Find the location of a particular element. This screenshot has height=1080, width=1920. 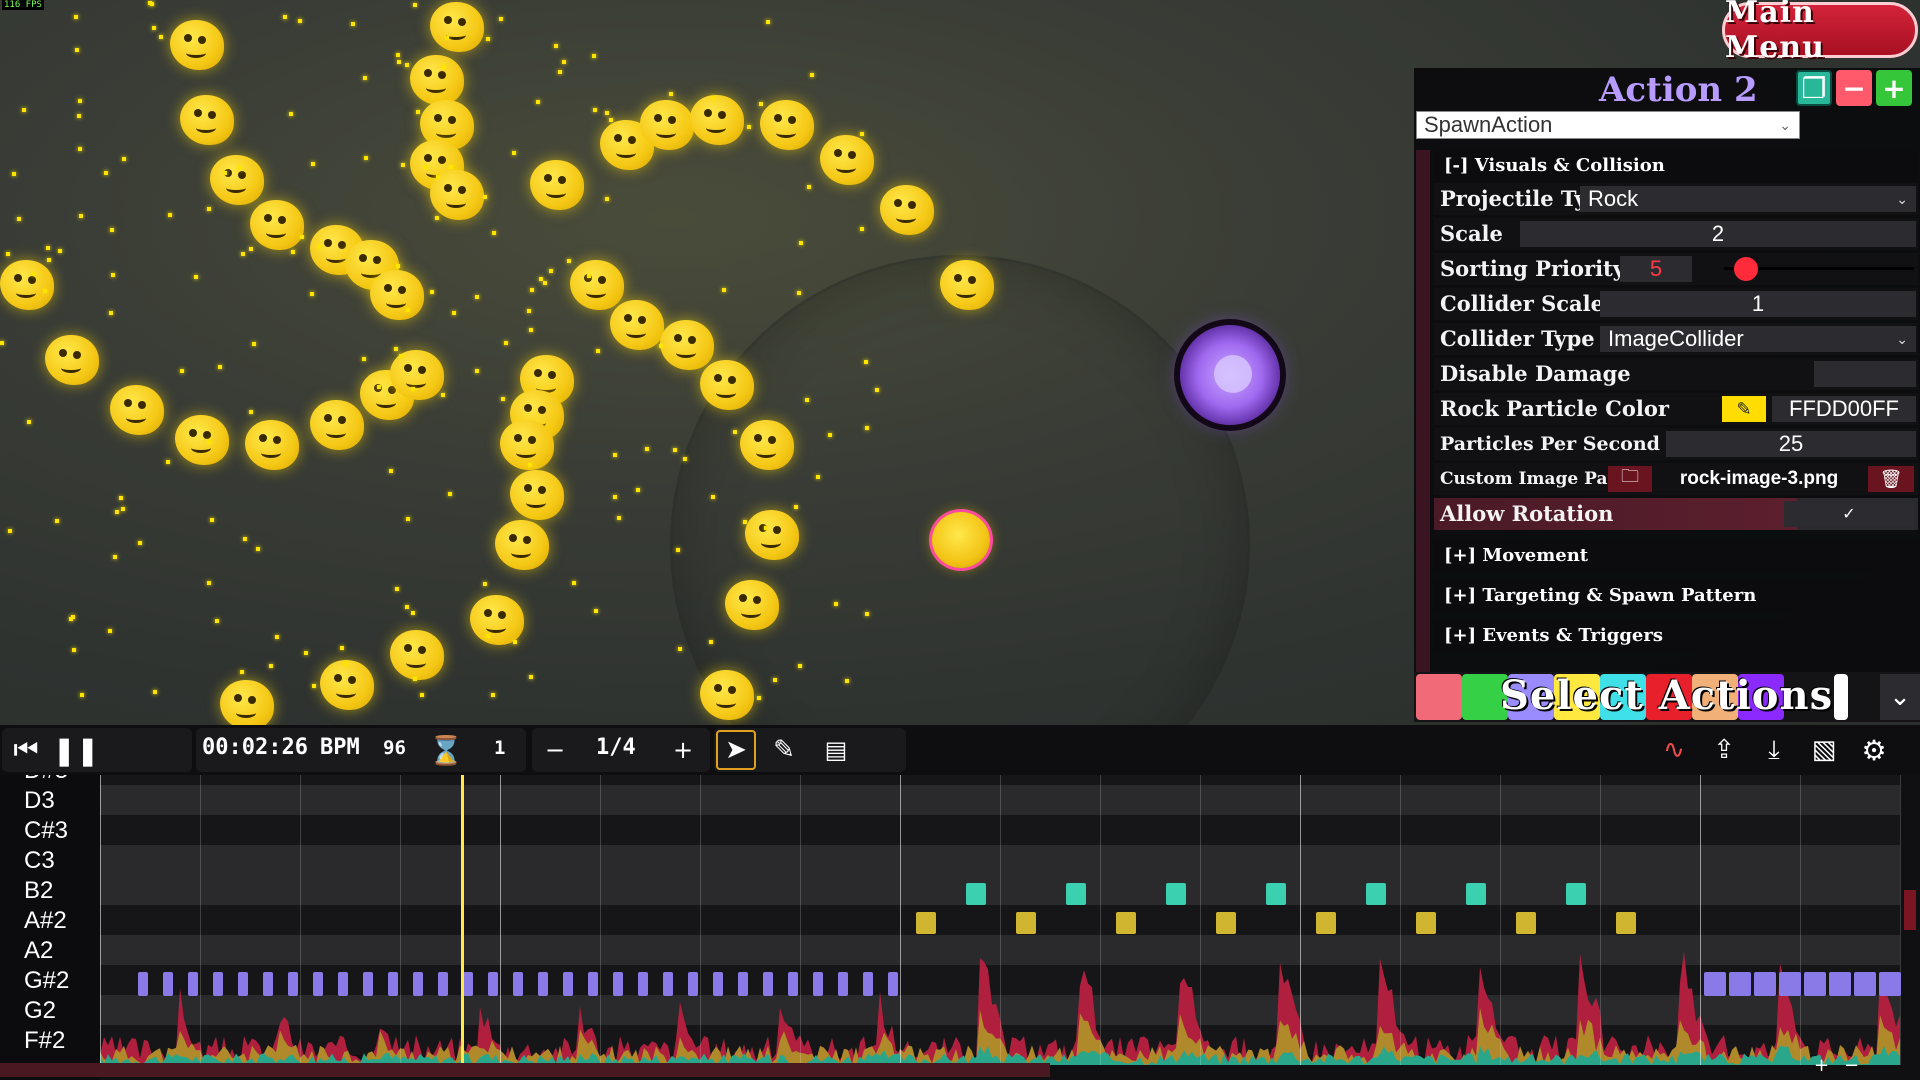

add-action-button: + is located at coordinates (1894, 88).